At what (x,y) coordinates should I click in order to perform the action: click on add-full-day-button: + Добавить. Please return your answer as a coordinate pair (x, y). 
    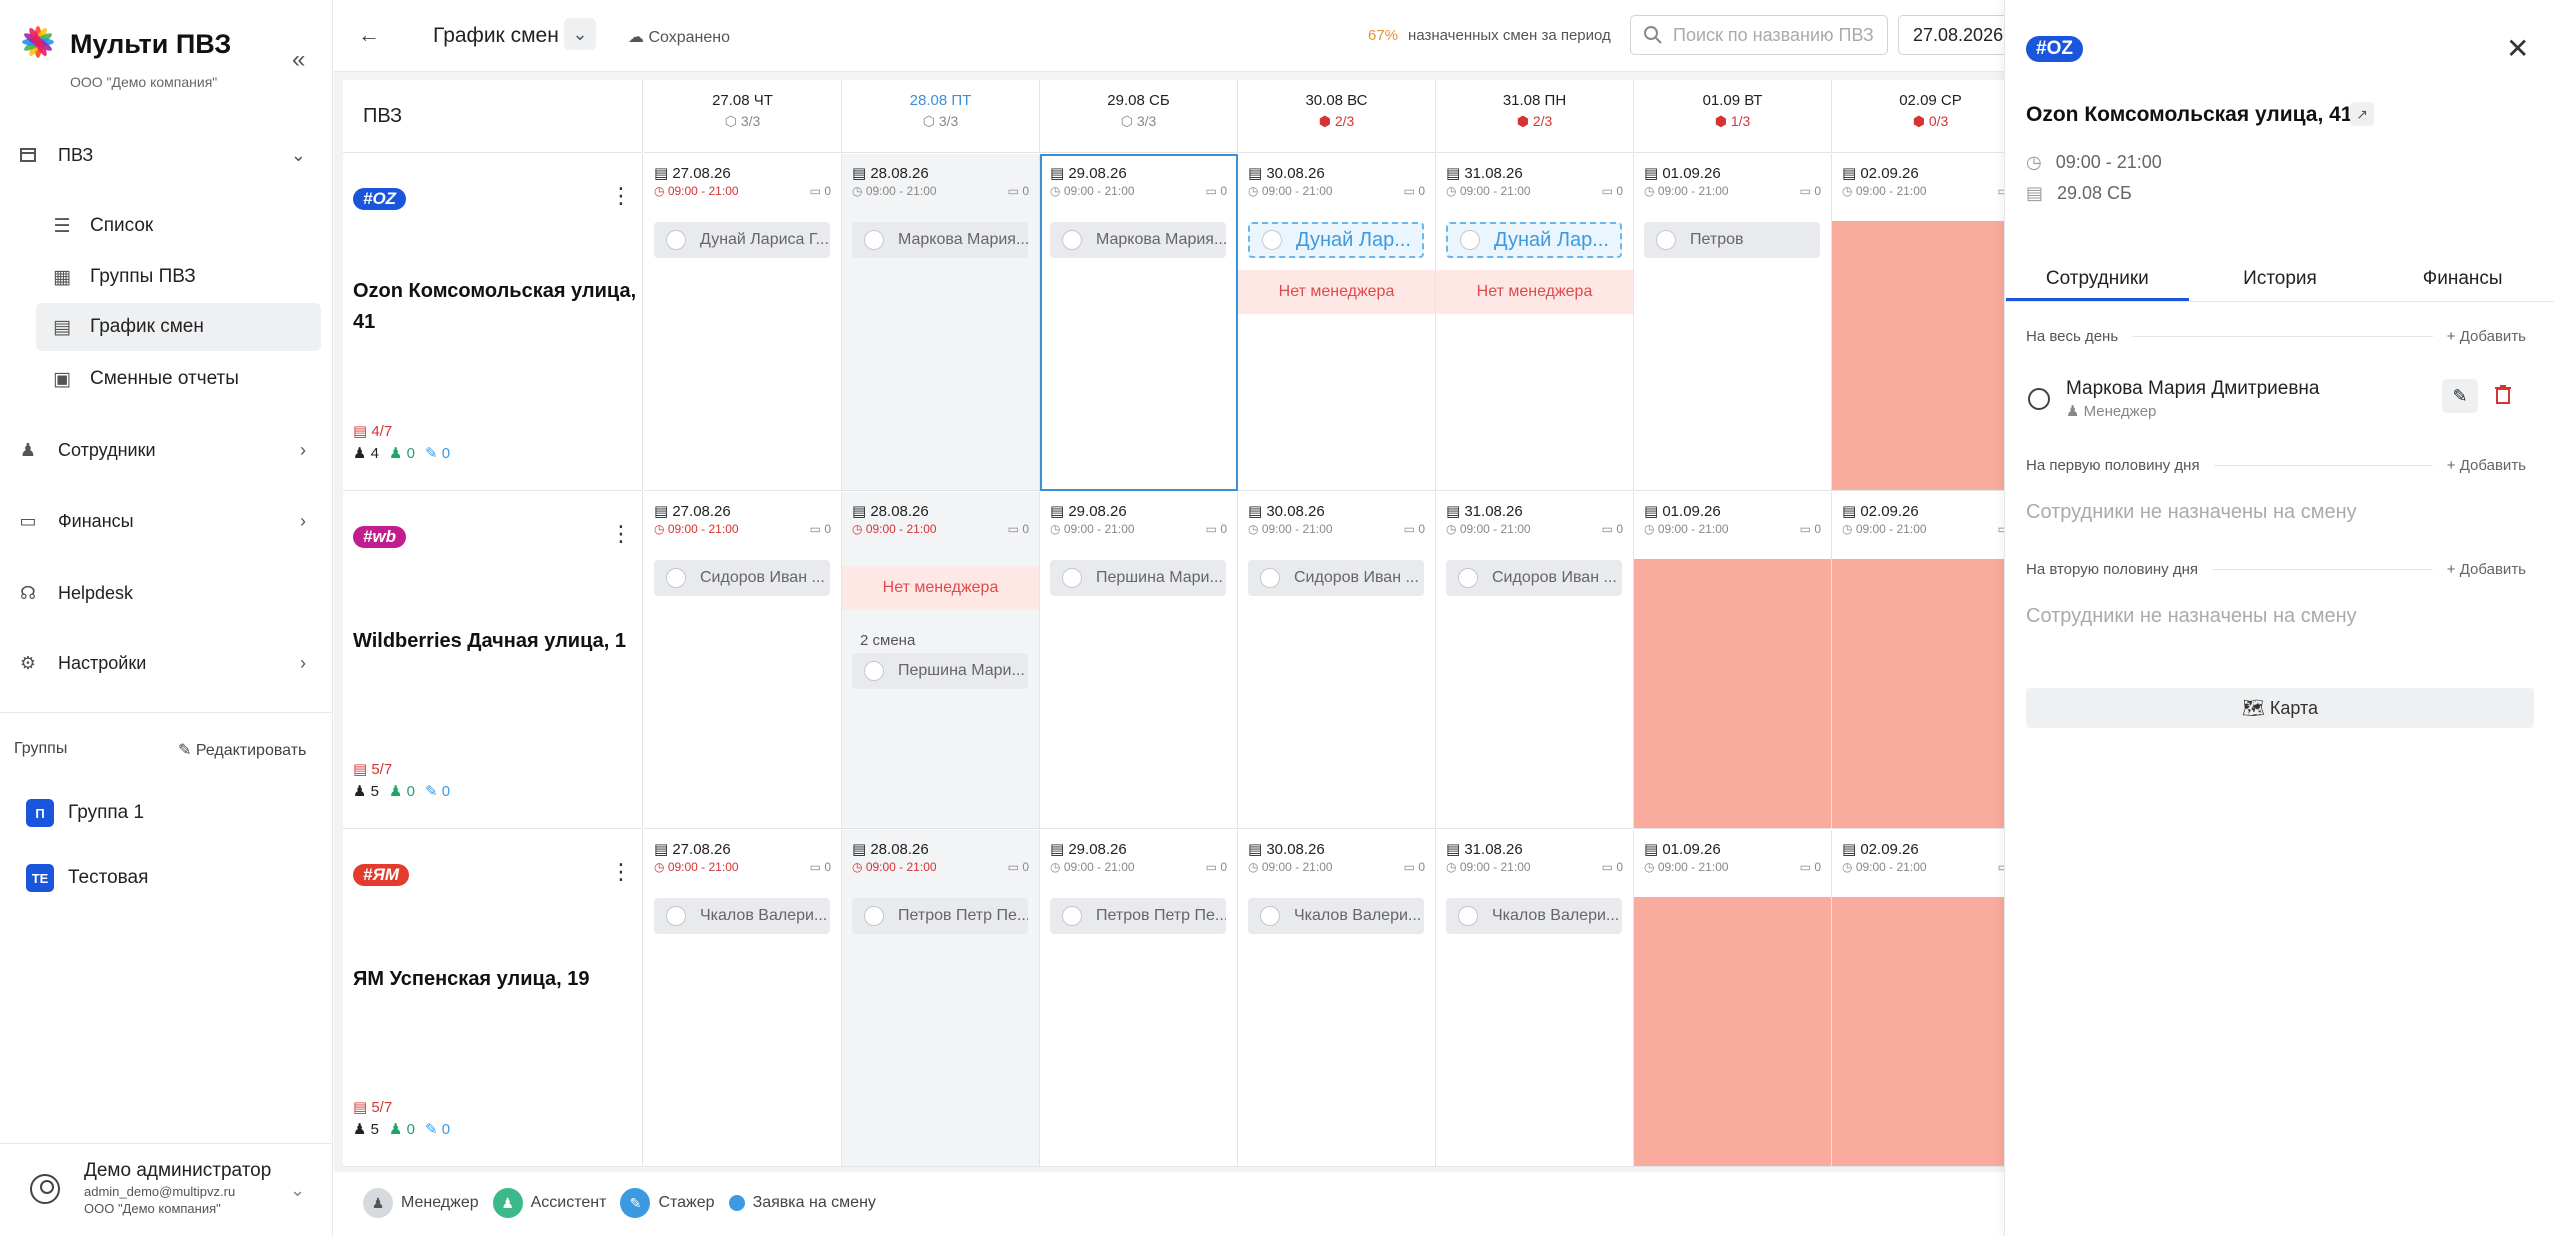
    Looking at the image, I should click on (2486, 336).